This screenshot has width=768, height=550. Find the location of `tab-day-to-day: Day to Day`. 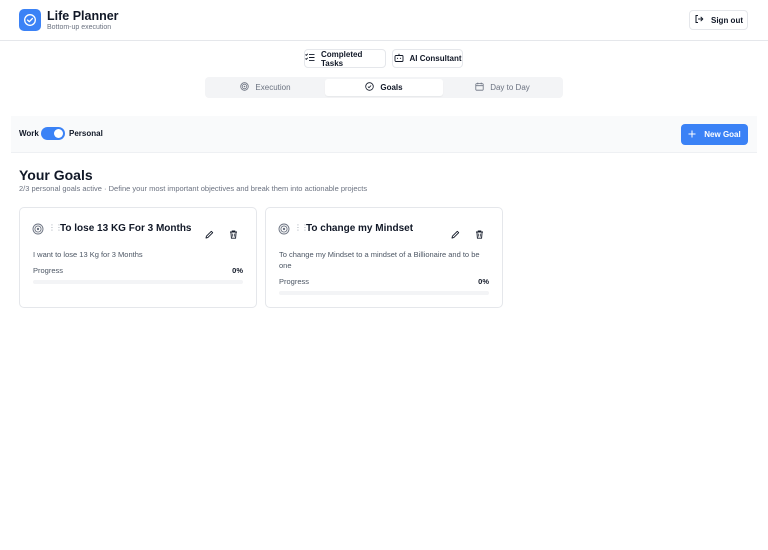

tab-day-to-day: Day to Day is located at coordinates (502, 87).